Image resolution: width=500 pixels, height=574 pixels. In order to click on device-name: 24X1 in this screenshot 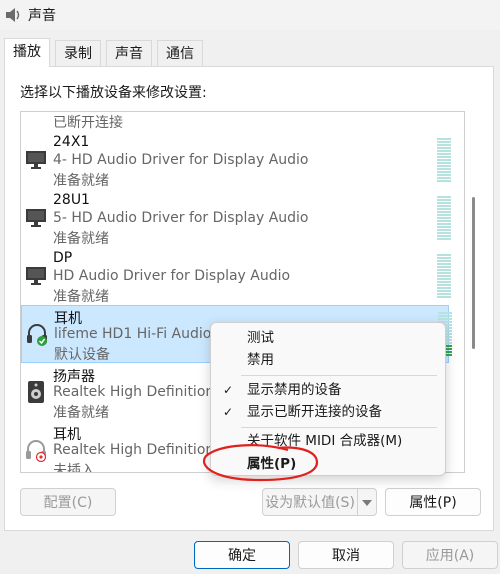, I will do `click(71, 142)`.